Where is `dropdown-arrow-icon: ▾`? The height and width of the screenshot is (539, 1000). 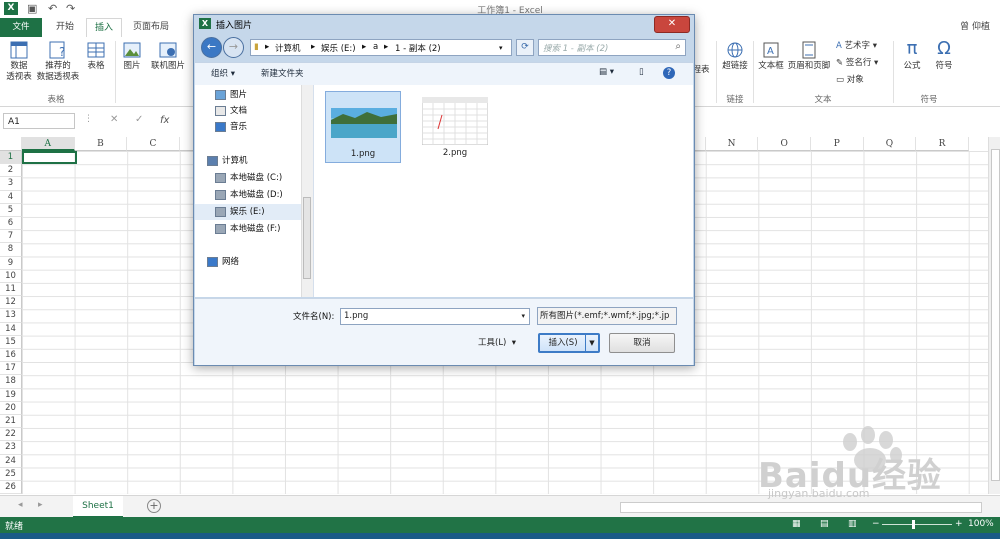 dropdown-arrow-icon: ▾ is located at coordinates (523, 316).